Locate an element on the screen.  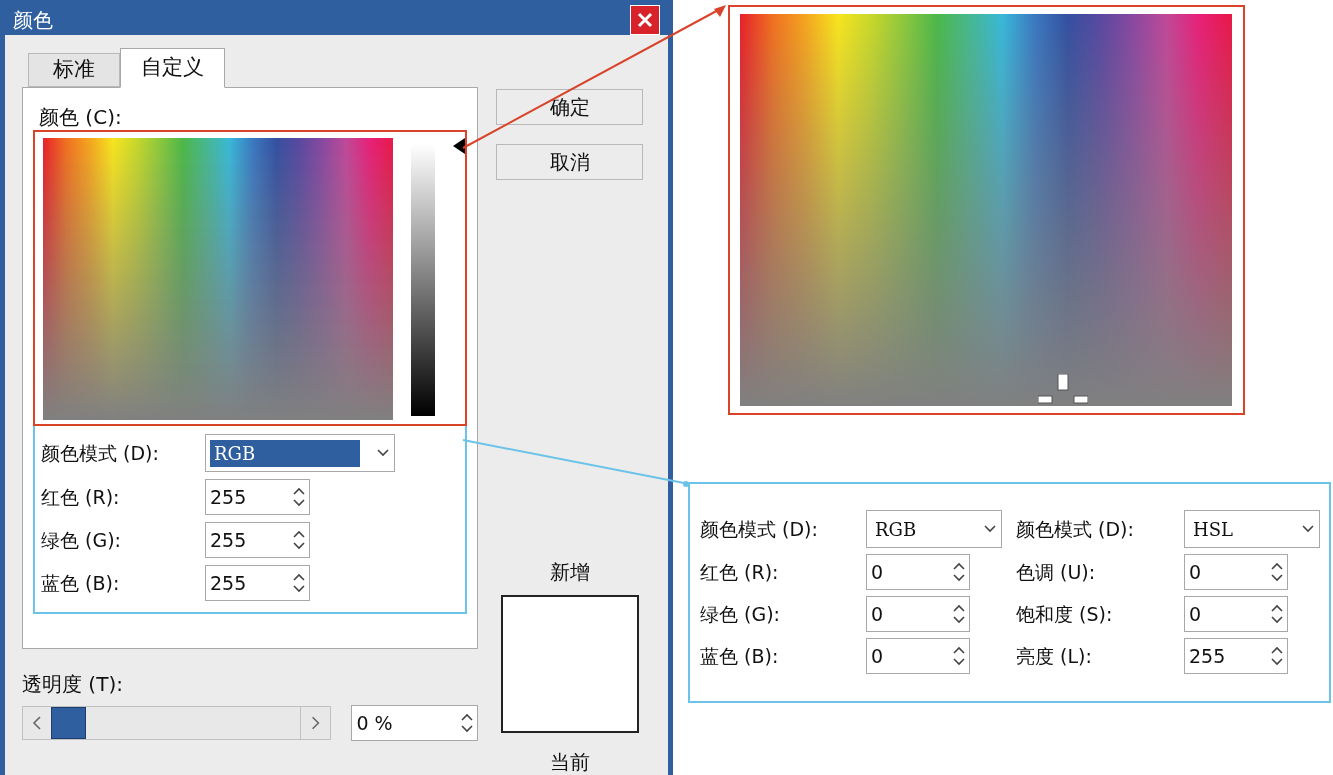
mode-dropdown: HSL is located at coordinates (1252, 529).